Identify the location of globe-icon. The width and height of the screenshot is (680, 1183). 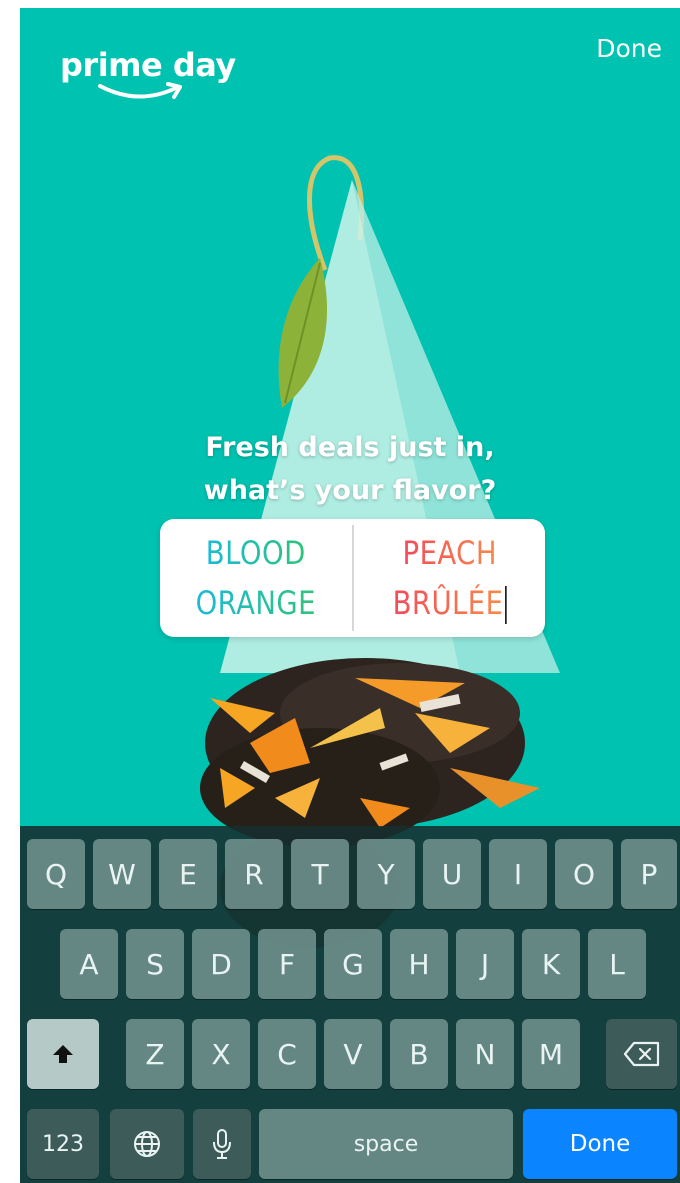
(147, 1144).